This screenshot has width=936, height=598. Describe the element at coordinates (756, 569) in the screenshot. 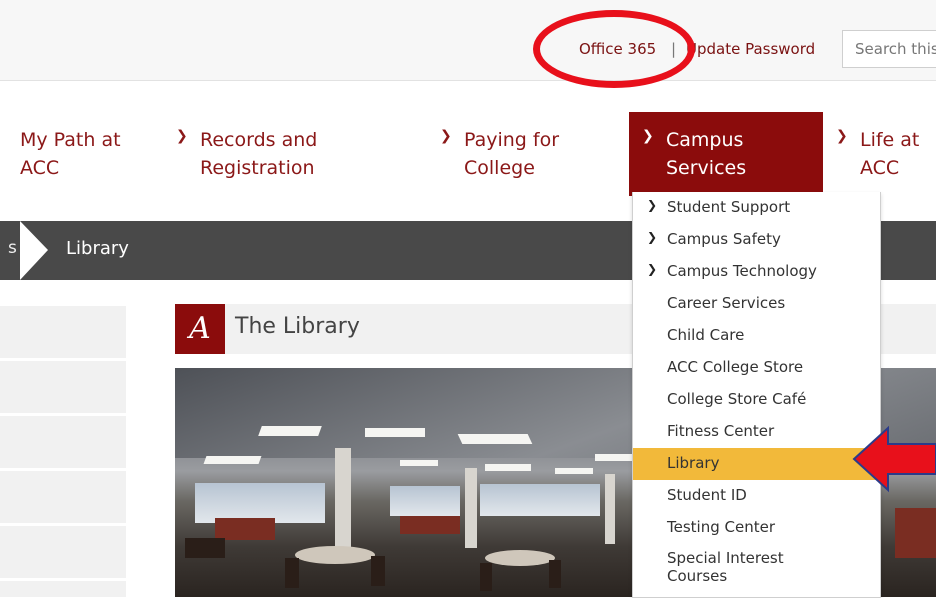

I see `dropdown-item-special-interest-courses: Special Interest Courses` at that location.